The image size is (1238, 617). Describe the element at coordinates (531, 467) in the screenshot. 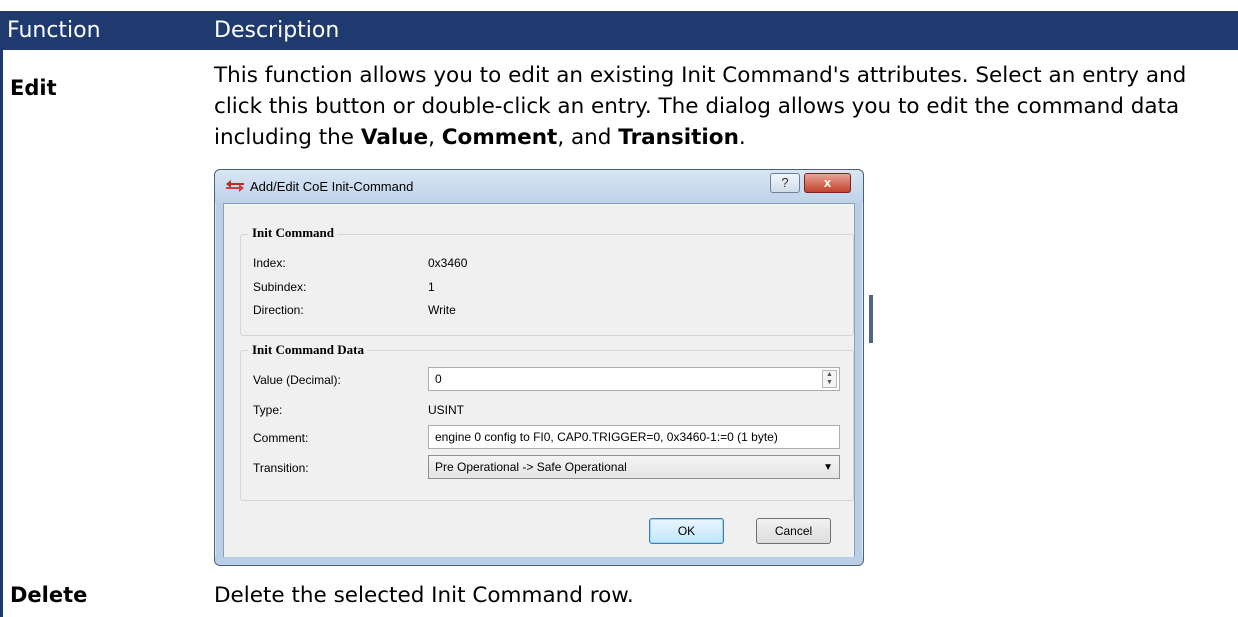

I see `transition-selected: Pre Operational -> Safe Operational` at that location.